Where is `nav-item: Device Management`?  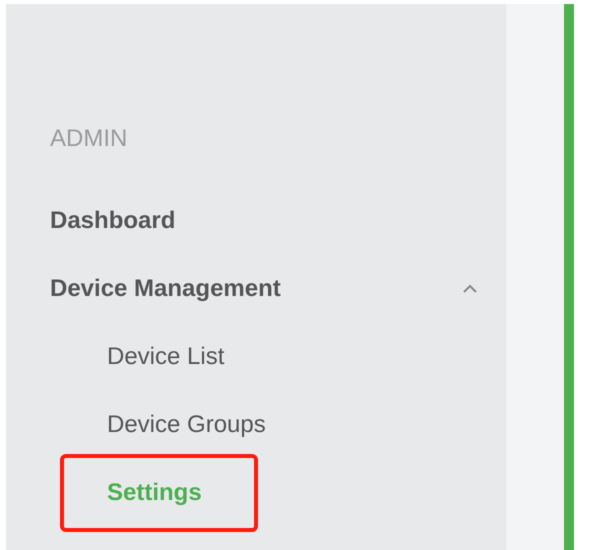
nav-item: Device Management is located at coordinates (165, 289).